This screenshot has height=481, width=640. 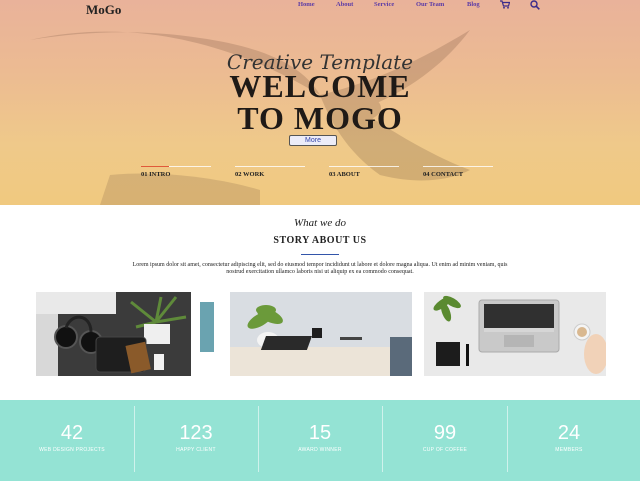 I want to click on hero-headline: WELCOME TO MOGO, so click(x=320, y=102).